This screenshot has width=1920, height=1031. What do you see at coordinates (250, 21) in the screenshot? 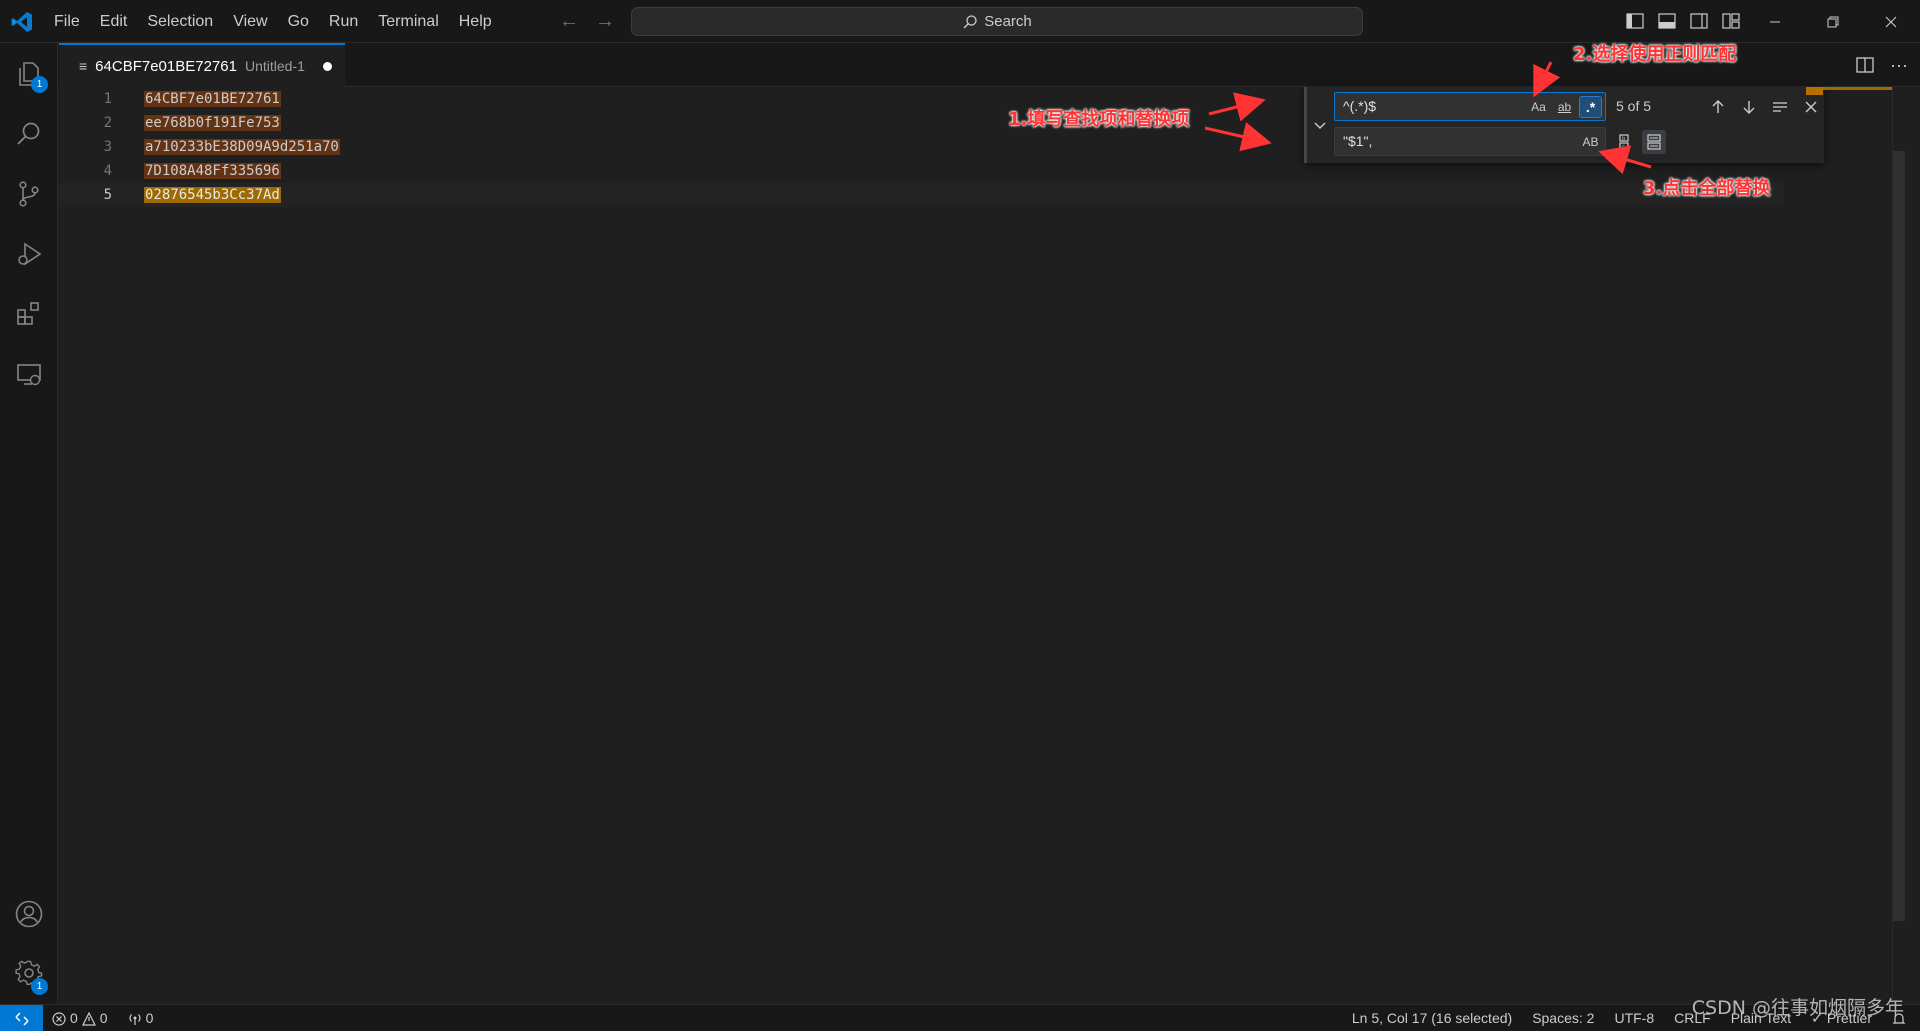
I see `menu-view: View` at bounding box center [250, 21].